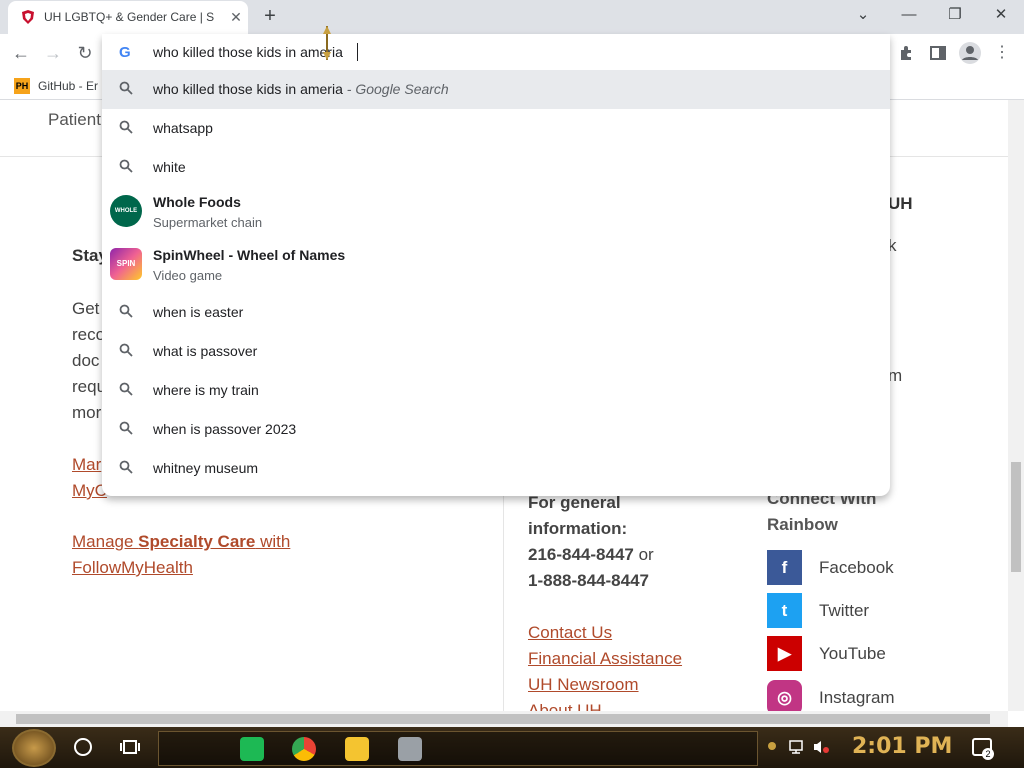 The width and height of the screenshot is (1024, 768). What do you see at coordinates (772, 746) in the screenshot?
I see `tray-app-icon` at bounding box center [772, 746].